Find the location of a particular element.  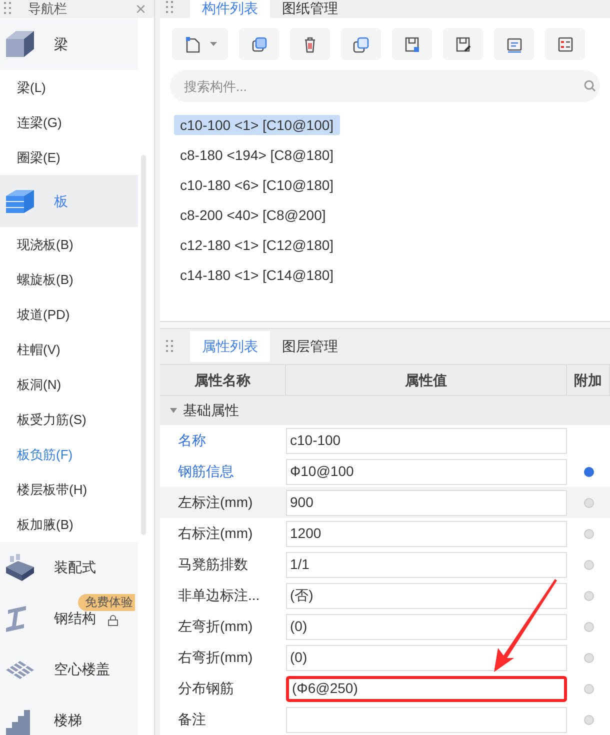

checklist-icon is located at coordinates (565, 44).